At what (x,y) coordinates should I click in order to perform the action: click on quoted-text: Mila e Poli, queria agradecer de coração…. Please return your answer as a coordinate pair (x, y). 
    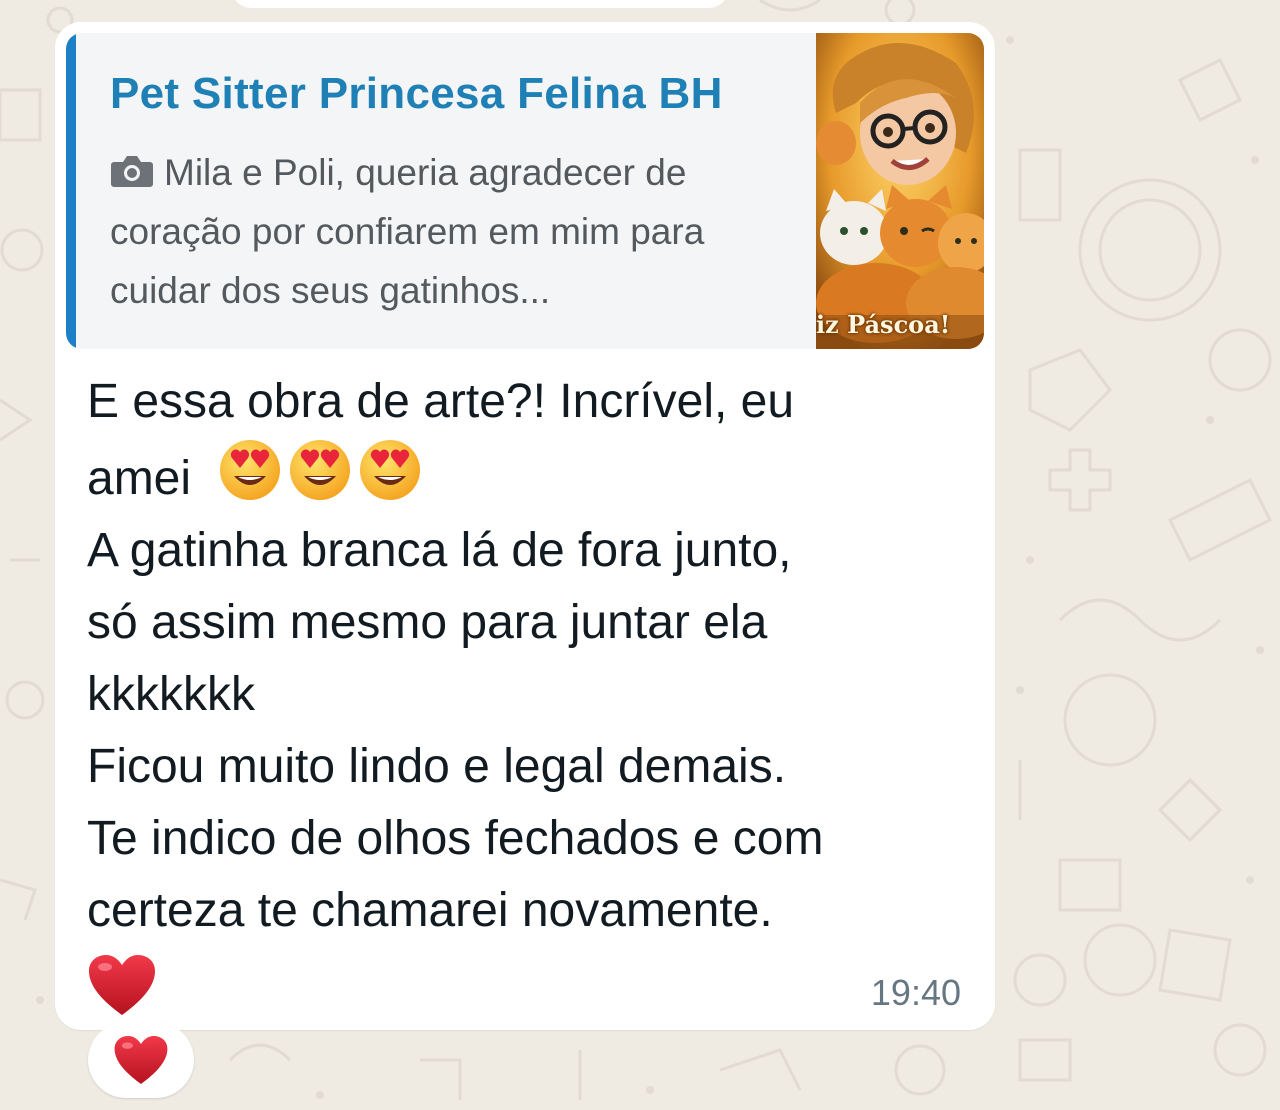
    Looking at the image, I should click on (455, 231).